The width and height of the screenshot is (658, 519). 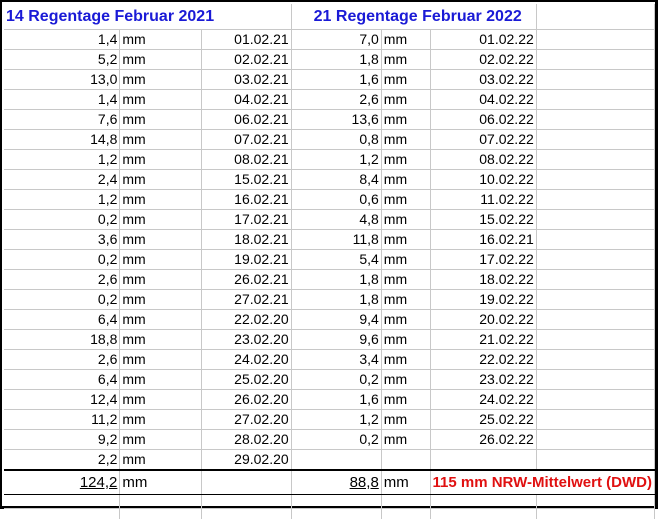 What do you see at coordinates (336, 119) in the screenshot?
I see `right-value-cell: 13,6` at bounding box center [336, 119].